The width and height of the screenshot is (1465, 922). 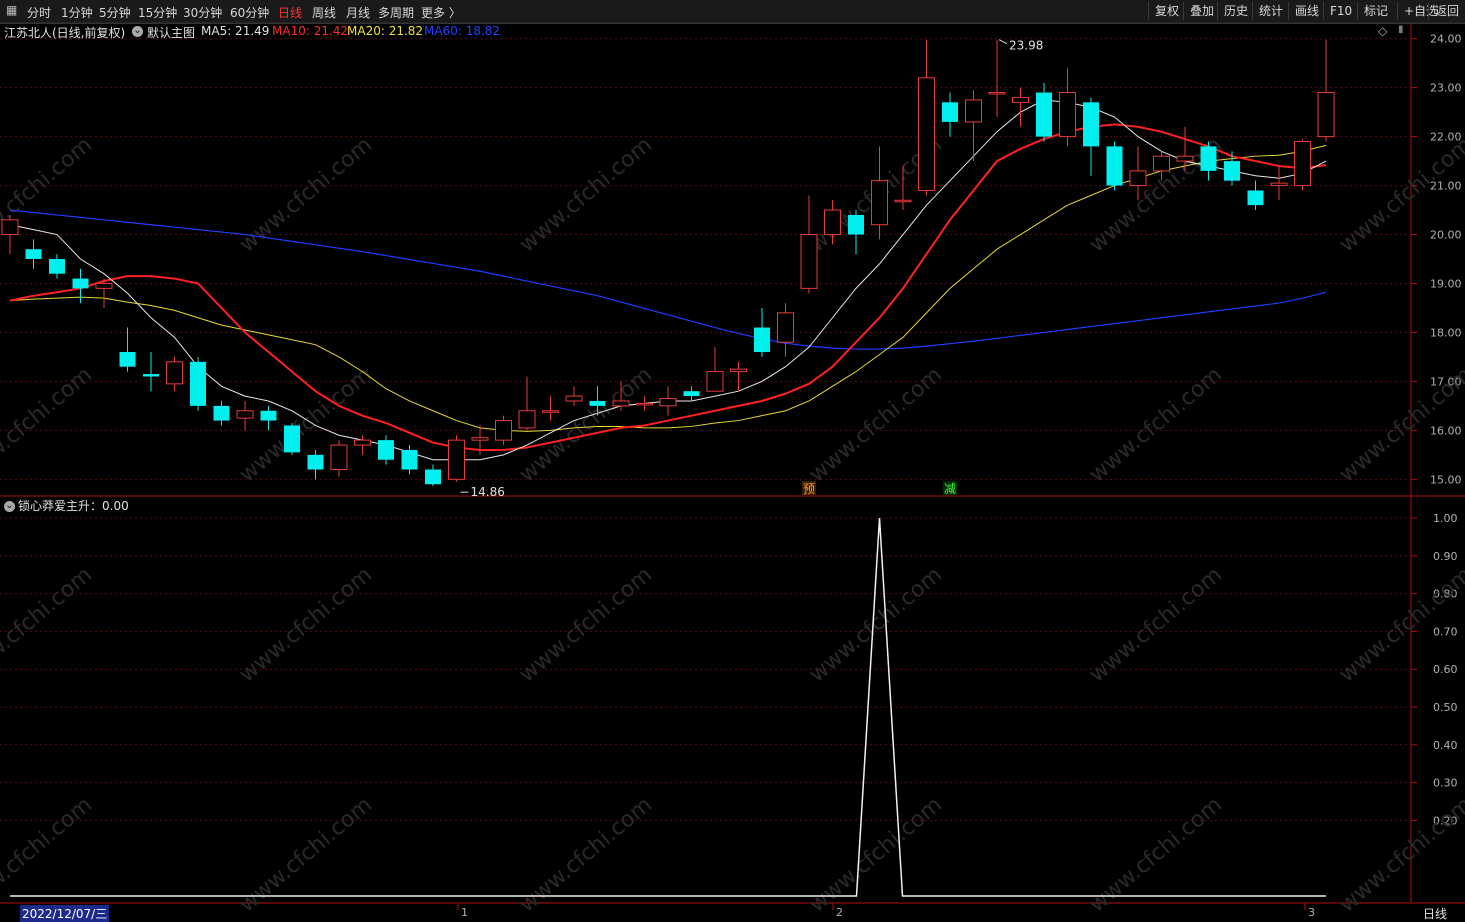 What do you see at coordinates (1445, 669) in the screenshot?
I see `sub-y-tick-label: 0.60` at bounding box center [1445, 669].